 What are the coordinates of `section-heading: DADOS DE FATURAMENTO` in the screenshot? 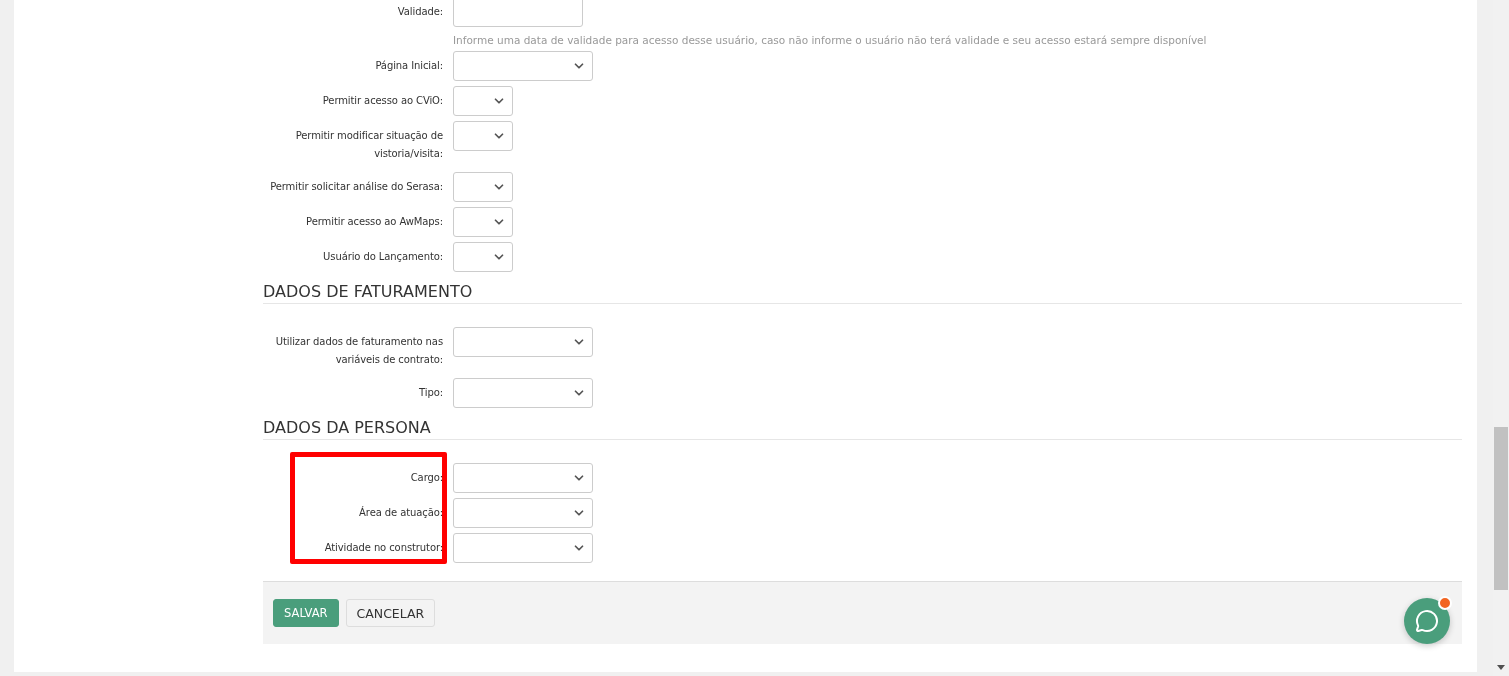 It's located at (862, 293).